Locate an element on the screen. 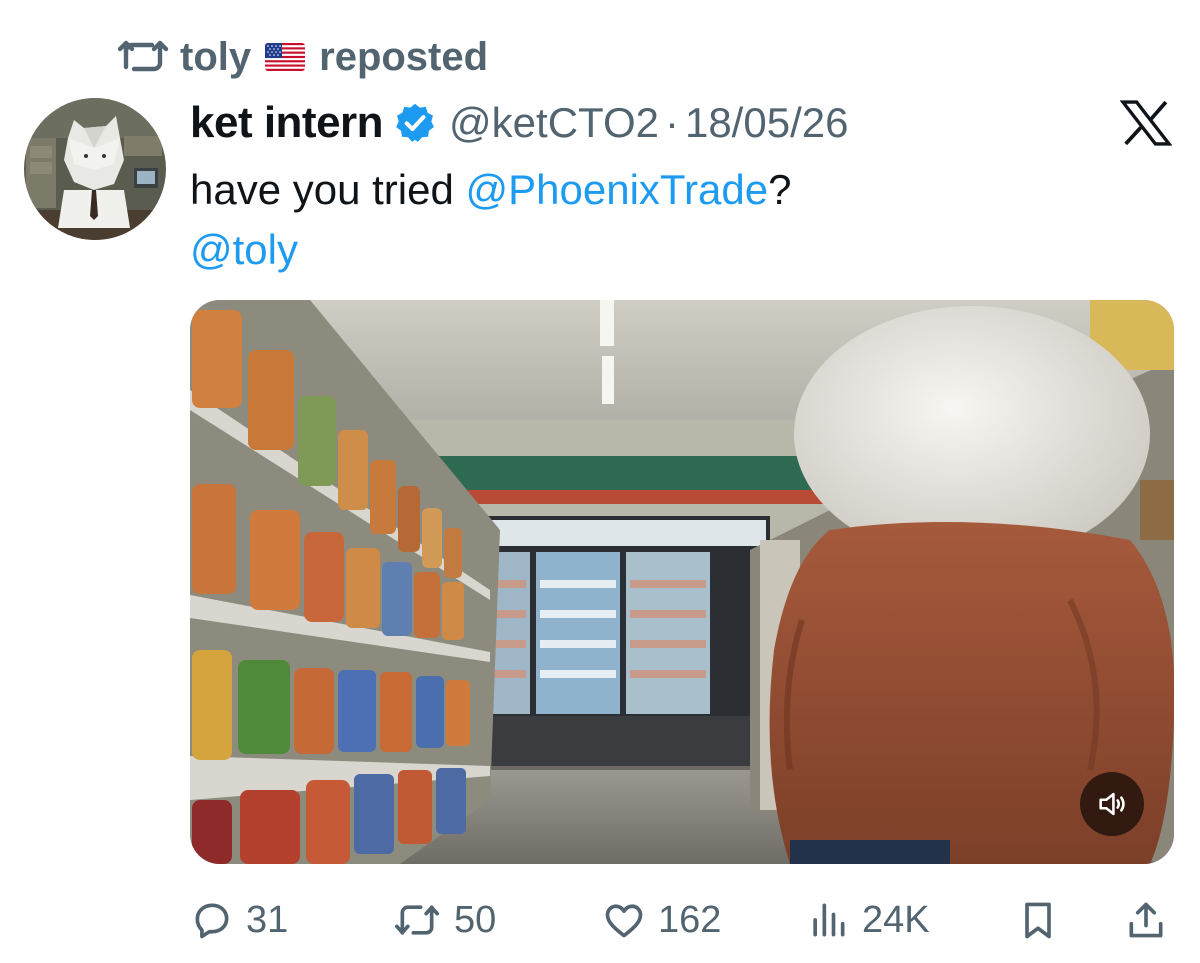  reposter-name: toly is located at coordinates (215, 57).